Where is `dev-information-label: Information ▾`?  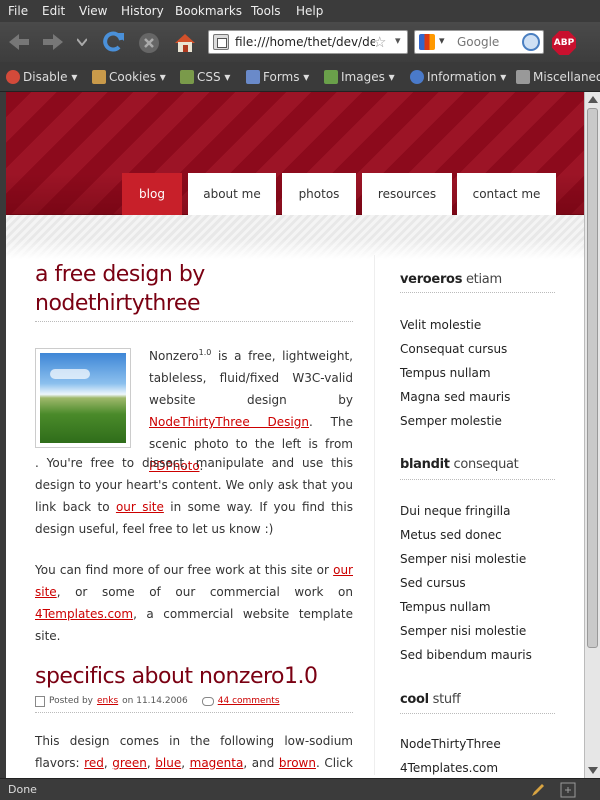 dev-information-label: Information ▾ is located at coordinates (467, 77).